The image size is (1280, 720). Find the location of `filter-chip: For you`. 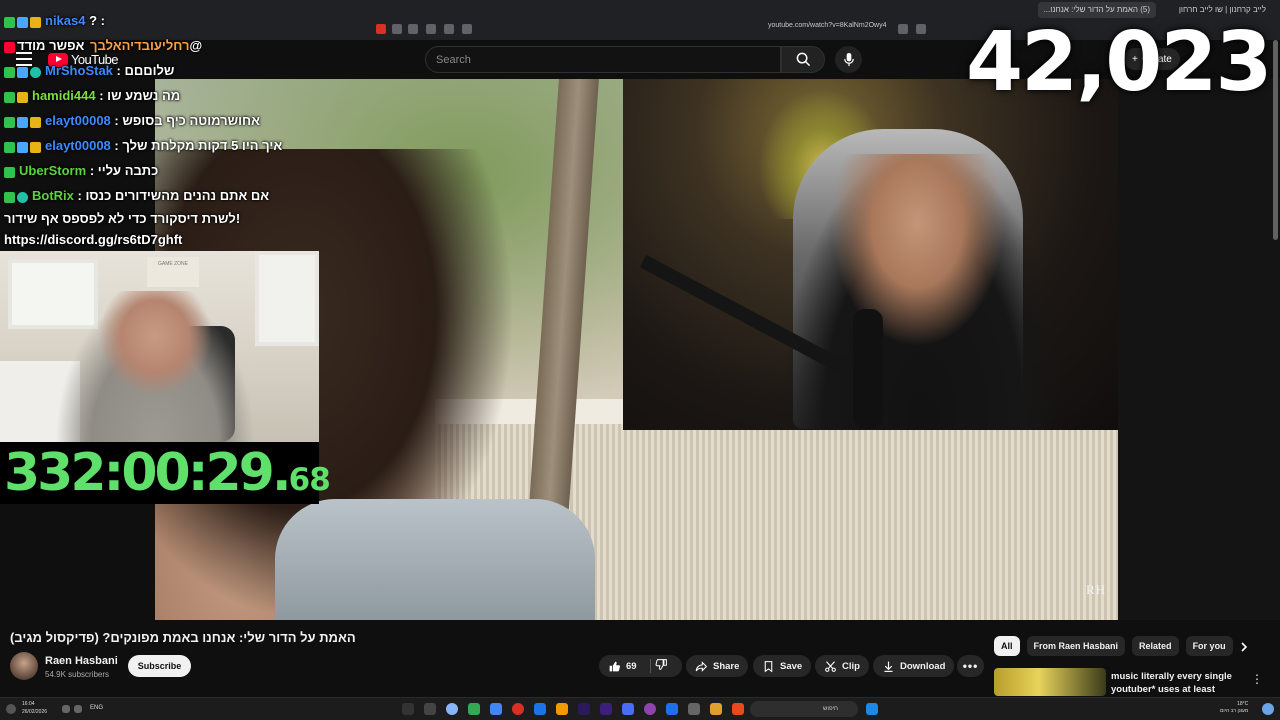

filter-chip: For you is located at coordinates (1209, 646).